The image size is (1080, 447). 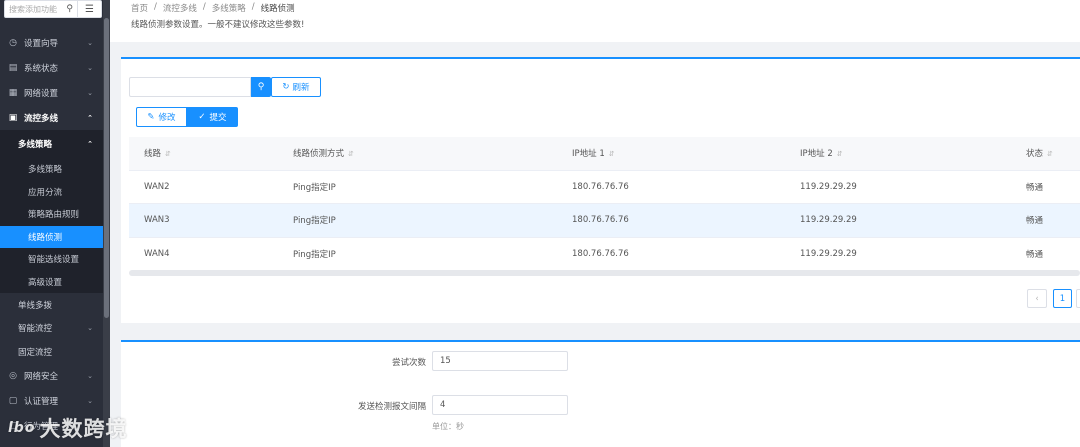 I want to click on search-button: ⚲, so click(x=261, y=87).